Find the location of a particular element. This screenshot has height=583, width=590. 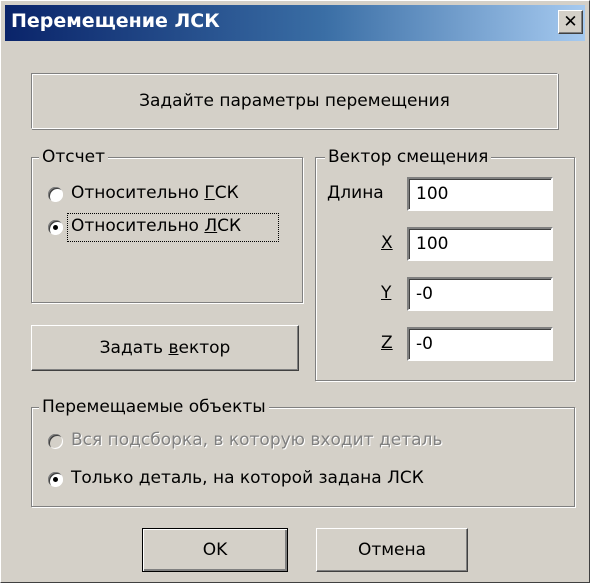

close-icon: ✕ is located at coordinates (570, 21).